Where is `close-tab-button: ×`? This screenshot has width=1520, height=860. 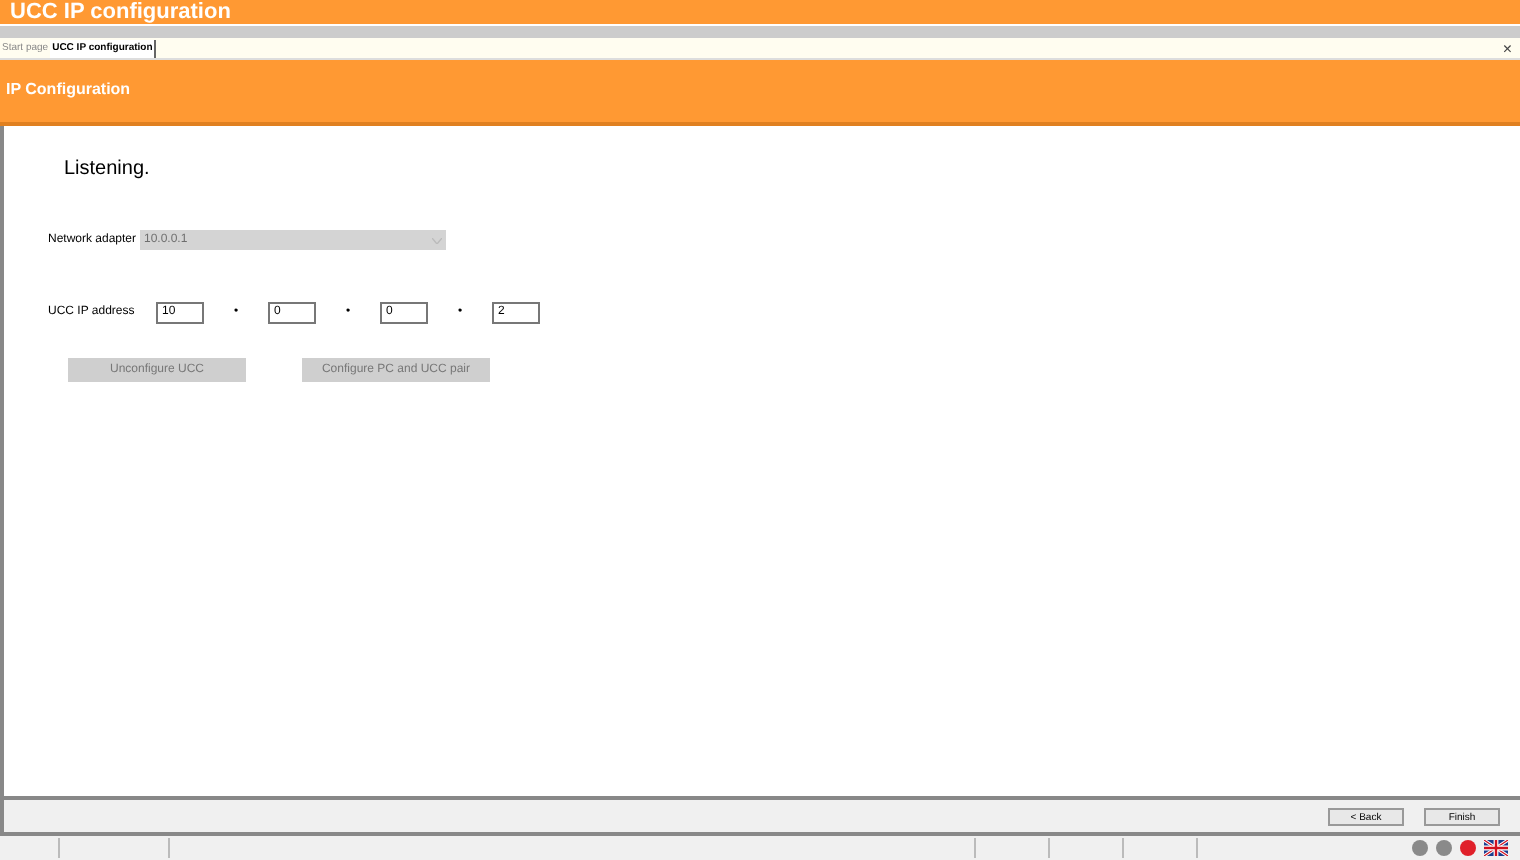 close-tab-button: × is located at coordinates (1511, 49).